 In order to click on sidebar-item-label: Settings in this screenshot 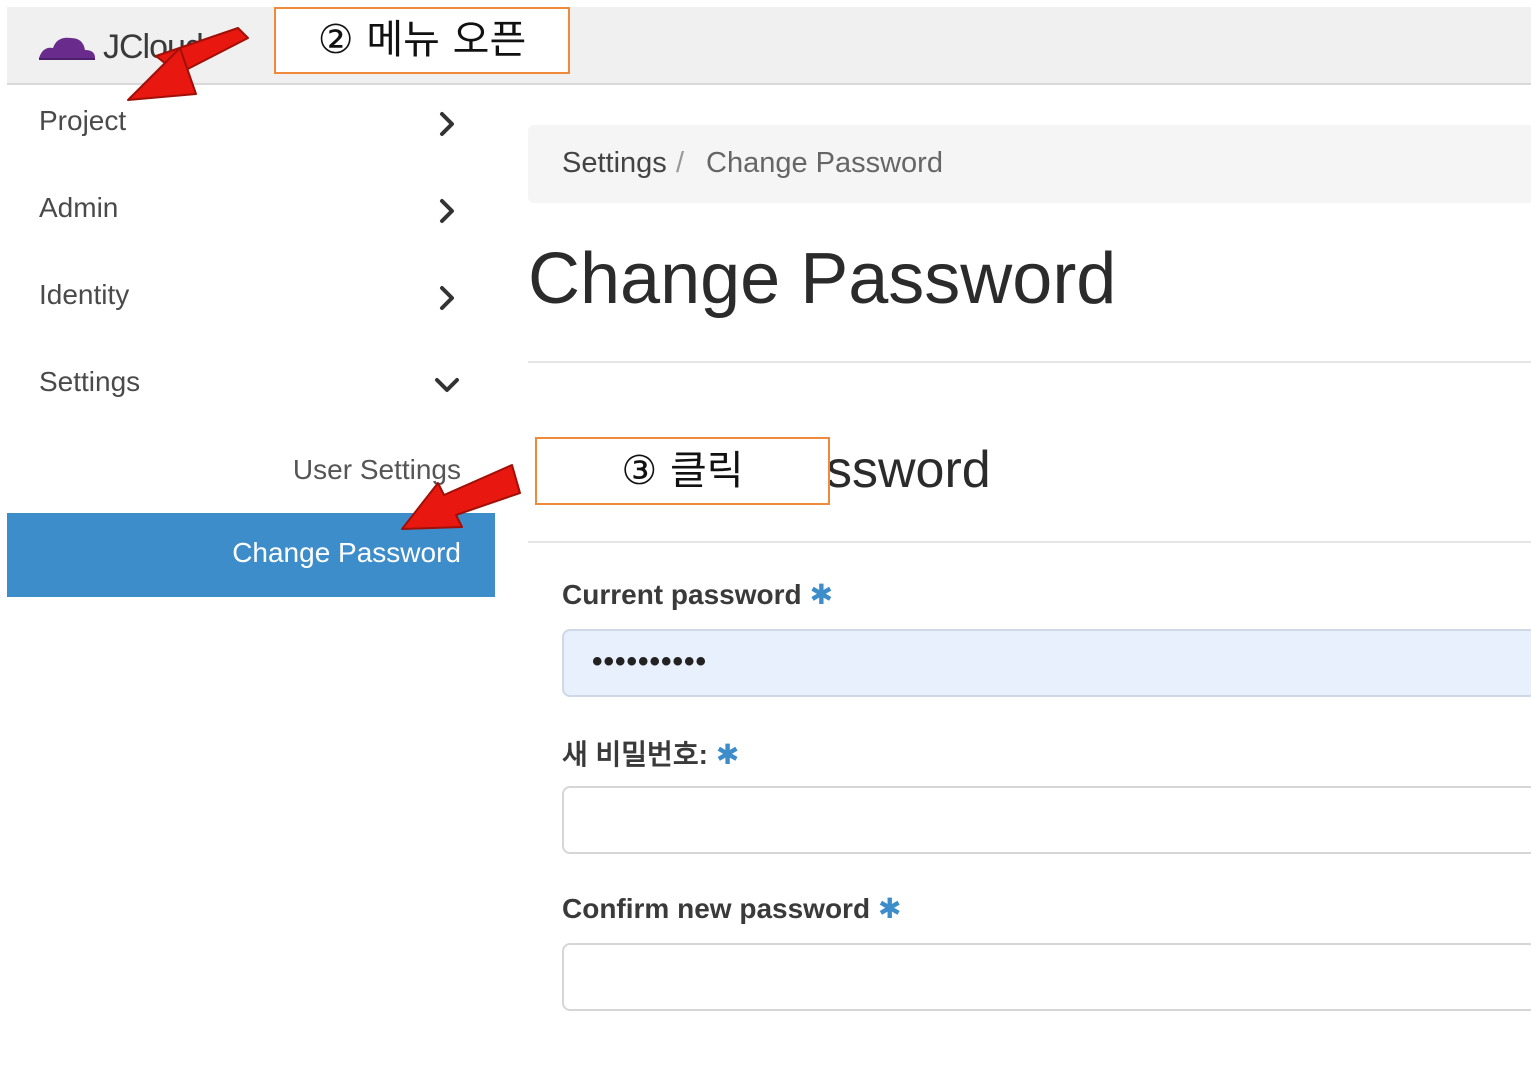, I will do `click(90, 381)`.